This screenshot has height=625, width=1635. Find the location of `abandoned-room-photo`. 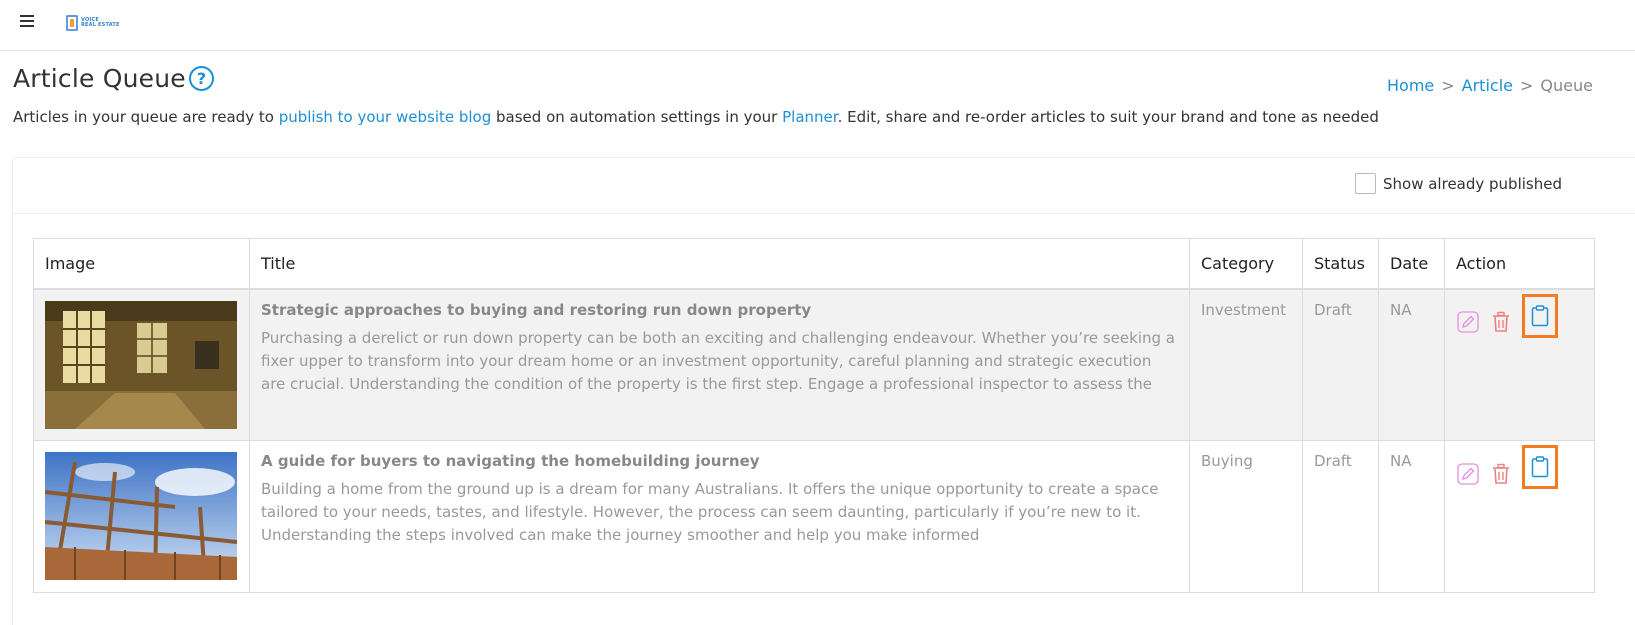

abandoned-room-photo is located at coordinates (141, 364).